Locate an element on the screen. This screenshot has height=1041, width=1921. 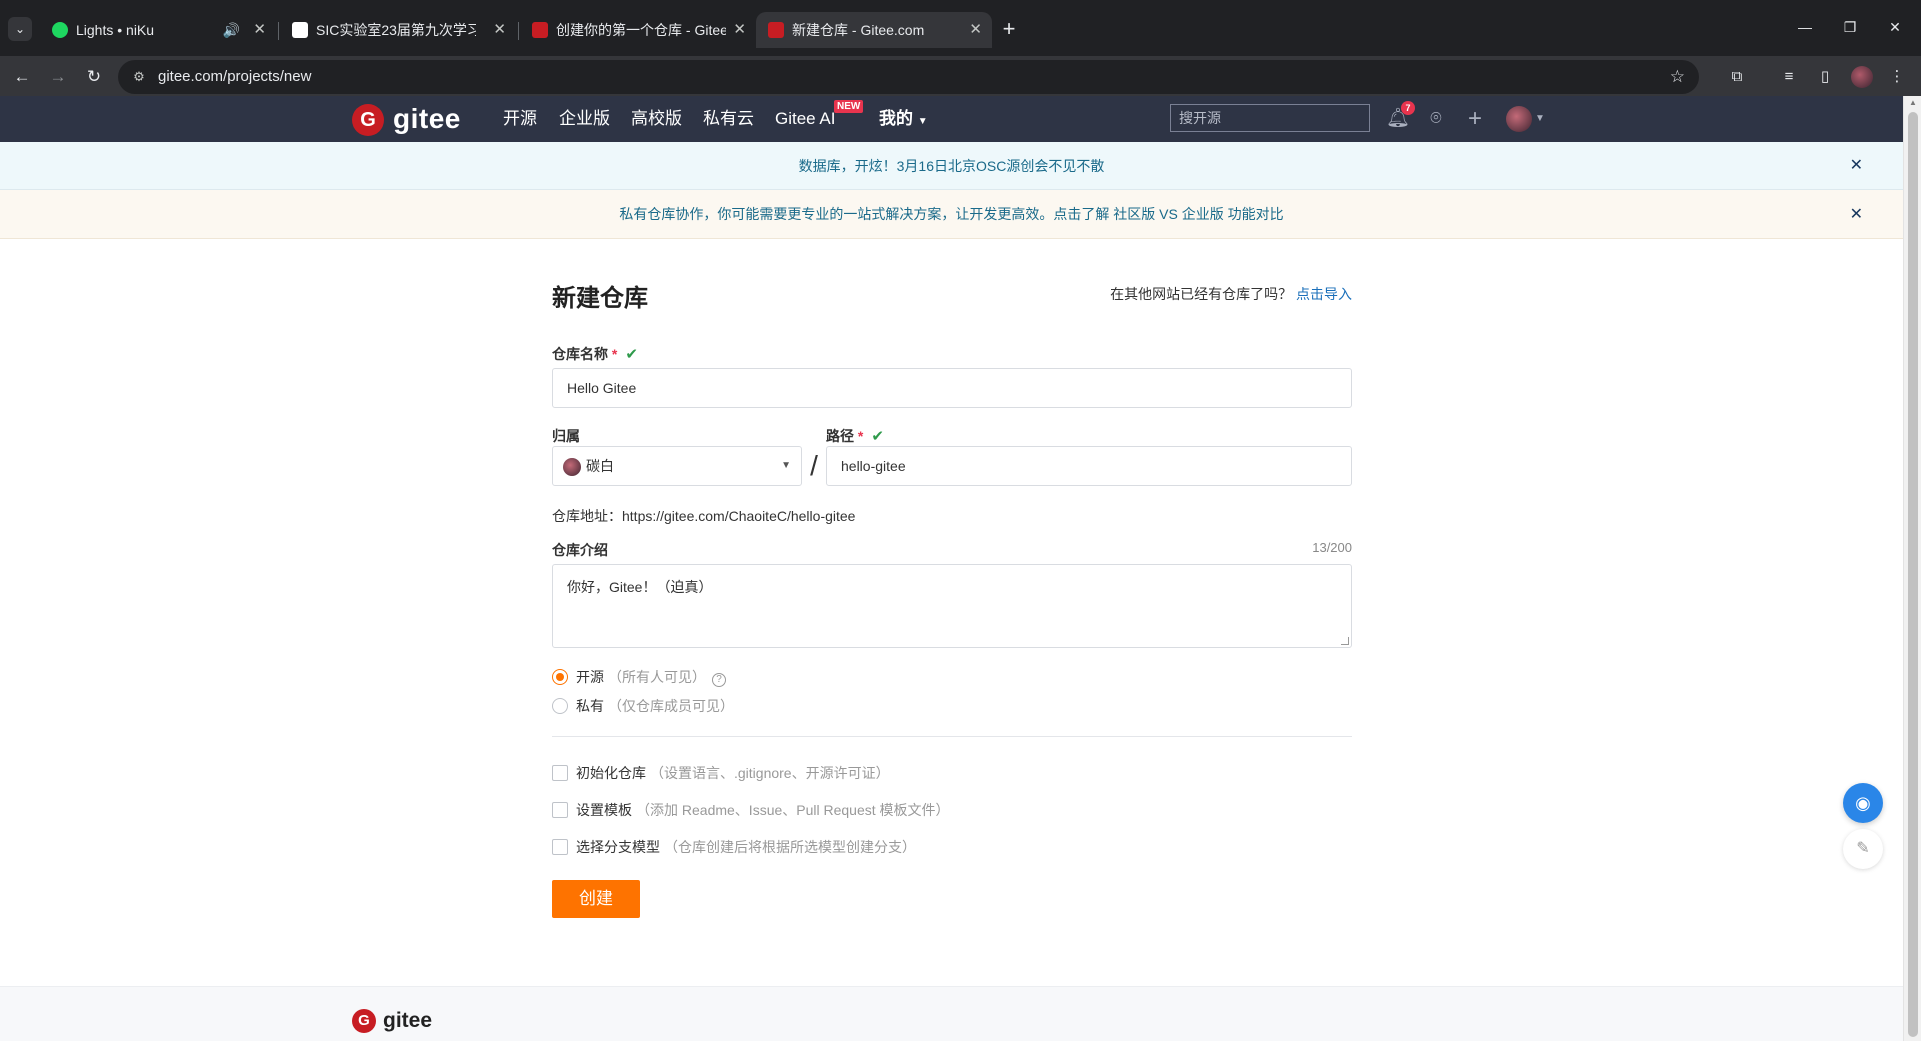
visibility-public-option: 开源 （所有人可见）? is located at coordinates (639, 677).